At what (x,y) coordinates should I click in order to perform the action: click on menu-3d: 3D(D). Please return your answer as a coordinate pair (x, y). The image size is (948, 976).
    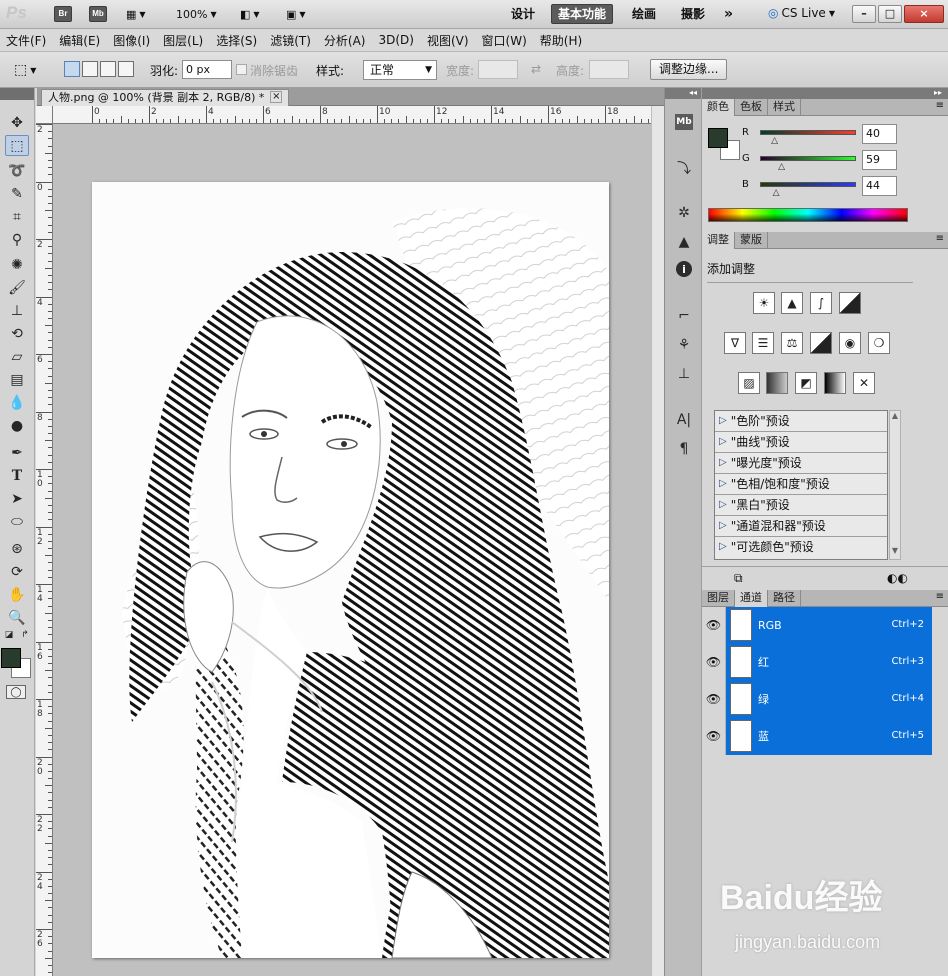
    Looking at the image, I should click on (399, 40).